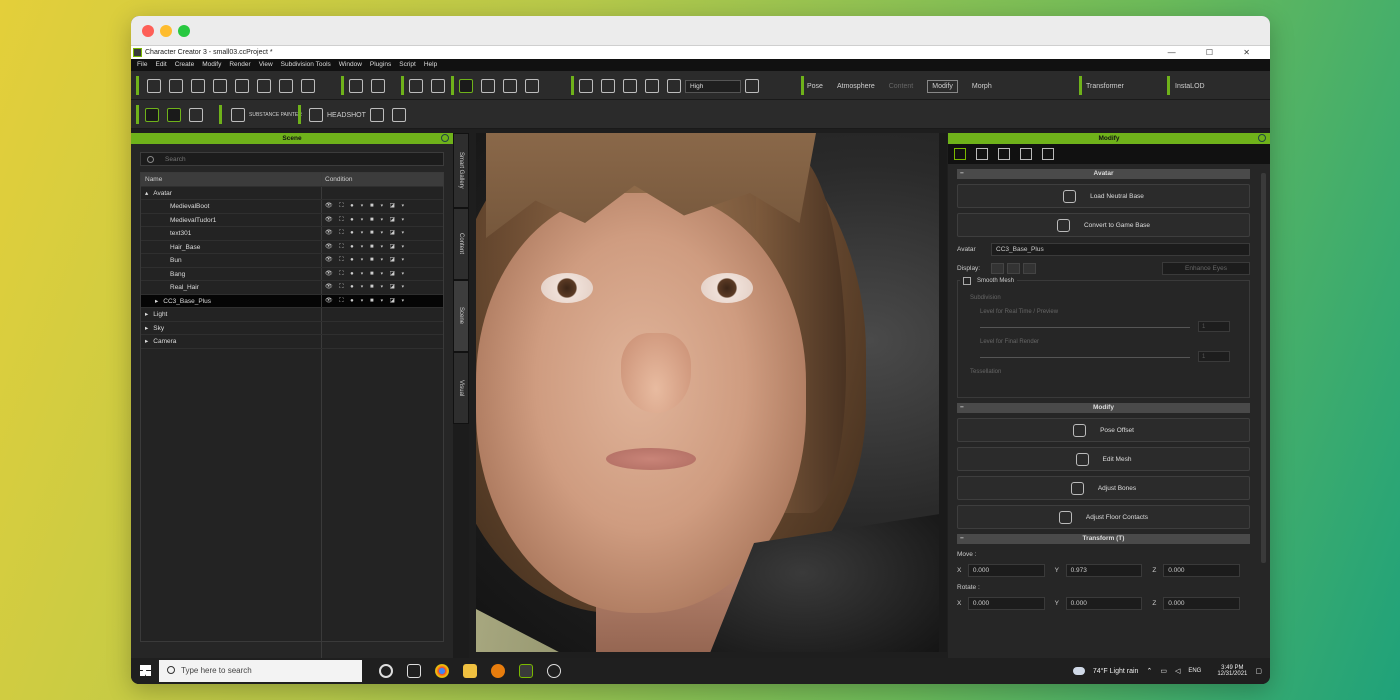  What do you see at coordinates (292, 220) in the screenshot?
I see `tree-row: MedievalTudor1 👁 ⛶ ● ▾ ■ ▾ ◪ ▾` at bounding box center [292, 220].